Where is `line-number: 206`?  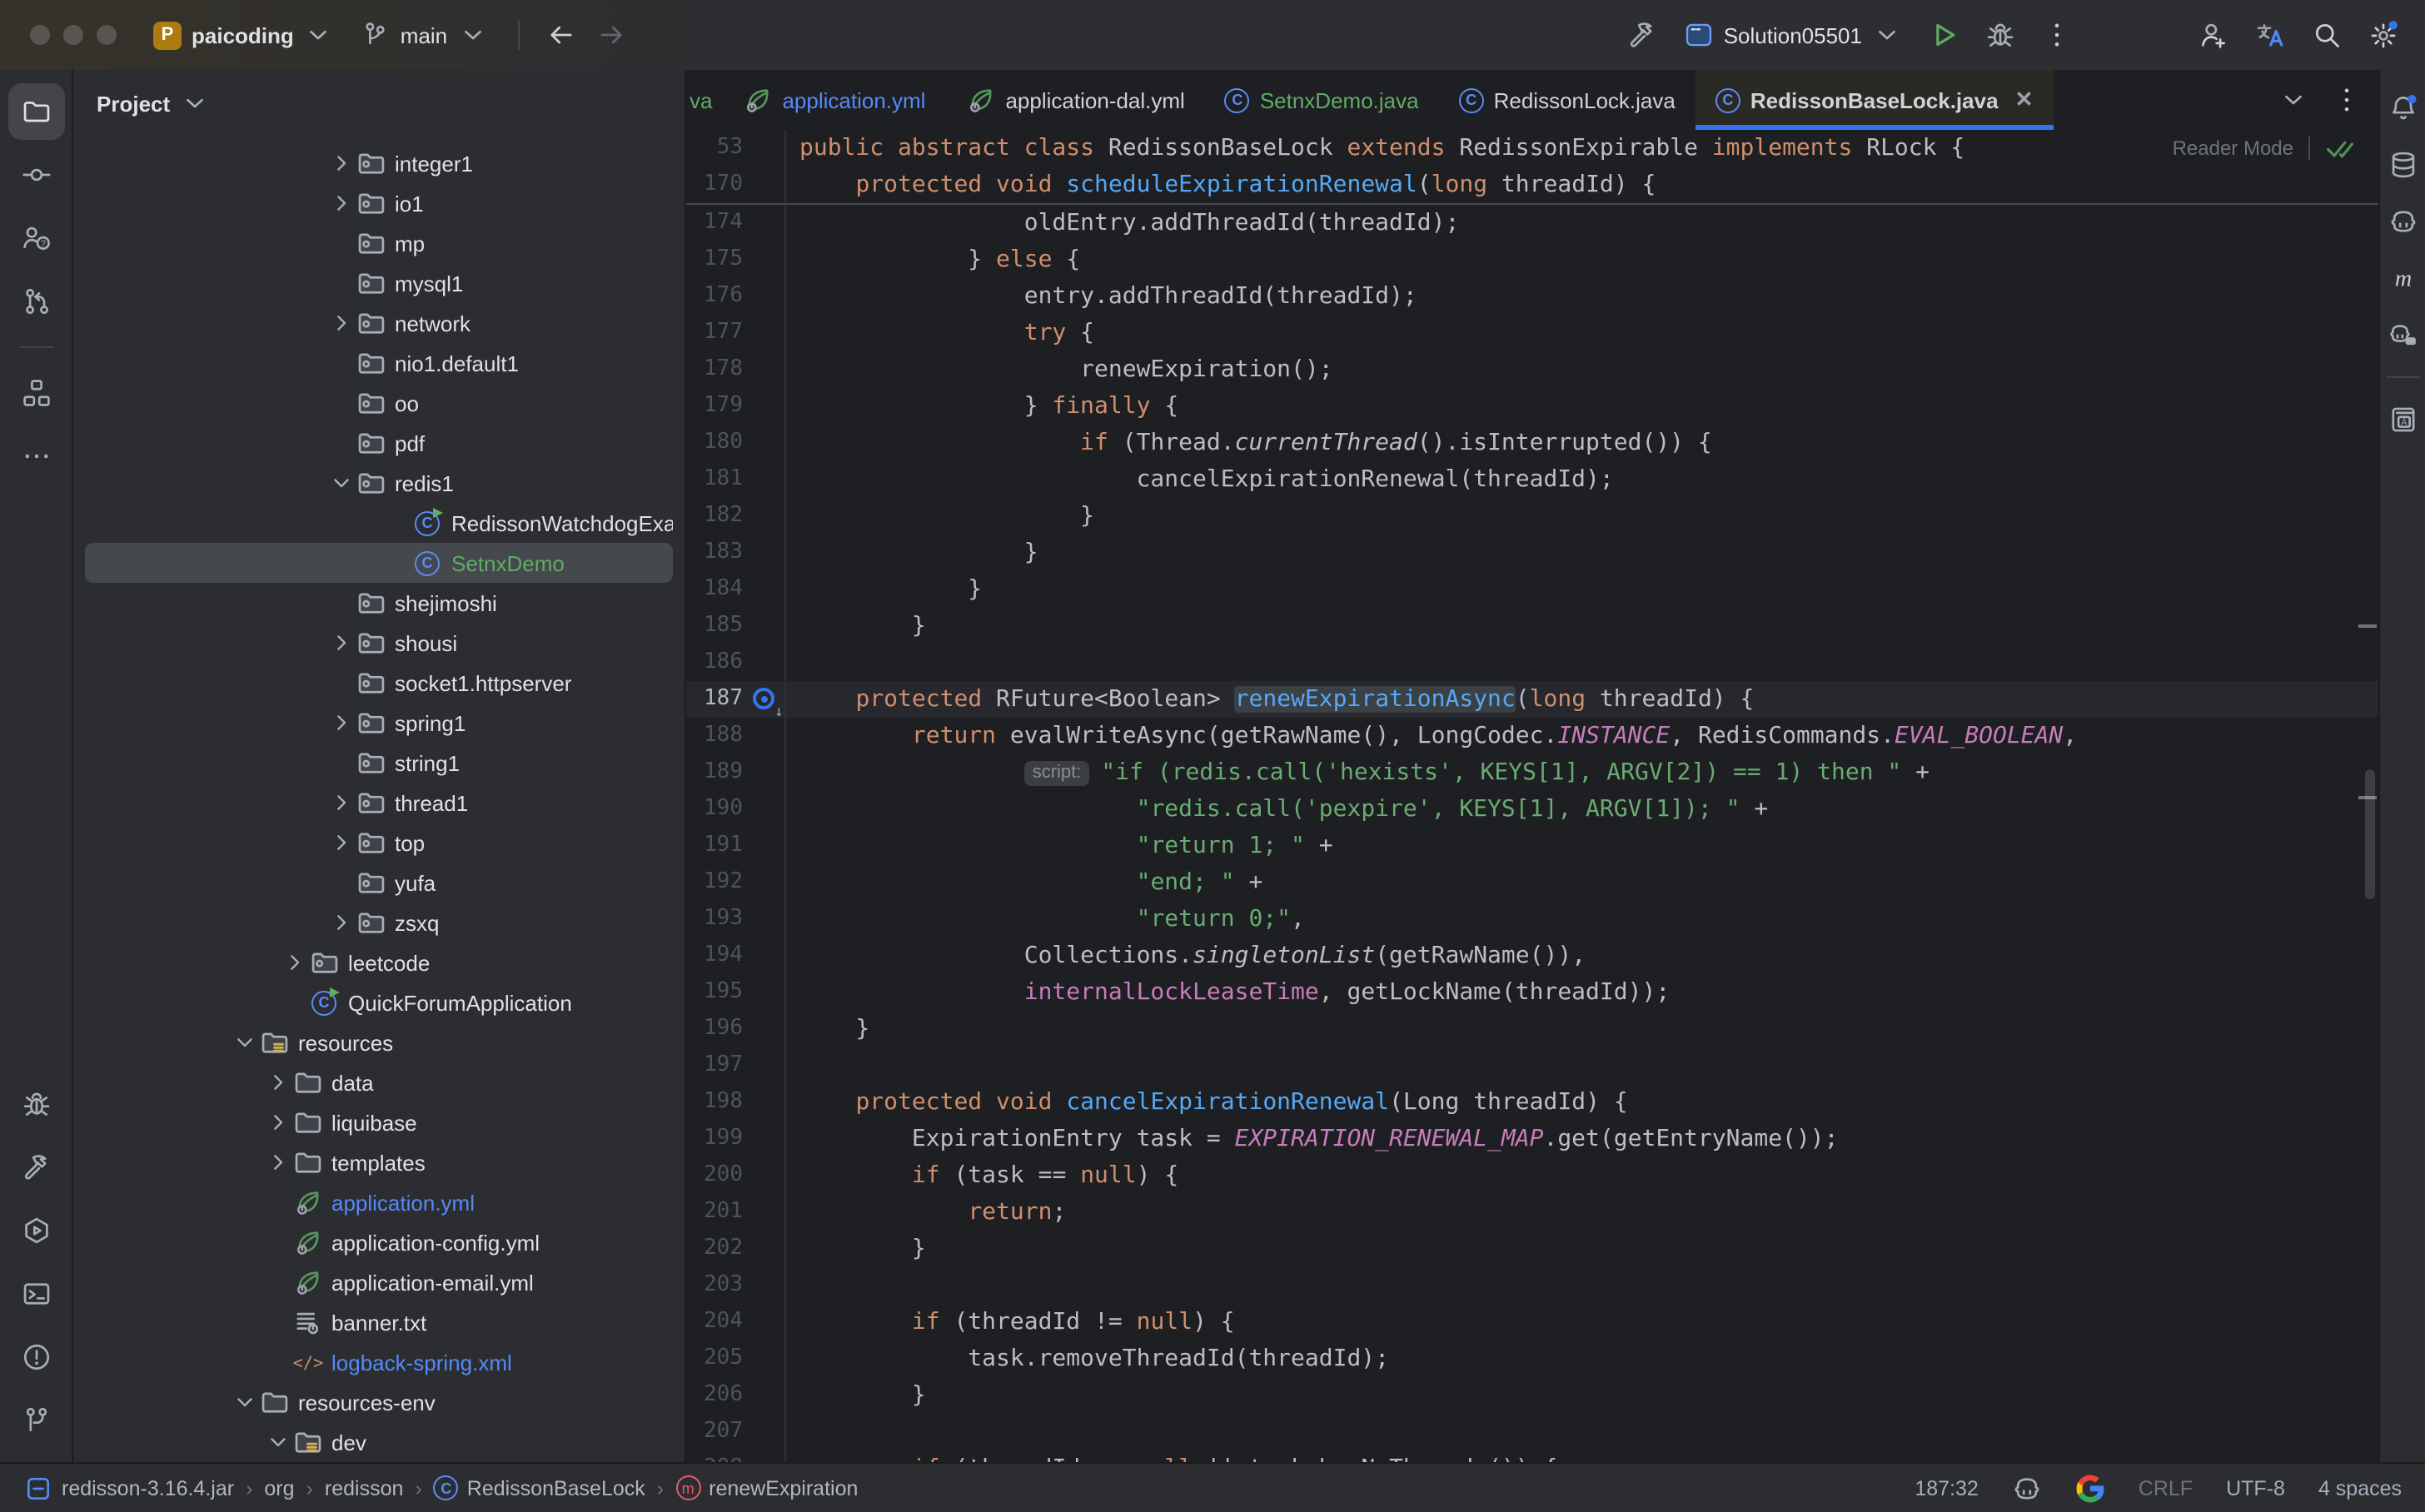
line-number: 206 is located at coordinates (714, 1396).